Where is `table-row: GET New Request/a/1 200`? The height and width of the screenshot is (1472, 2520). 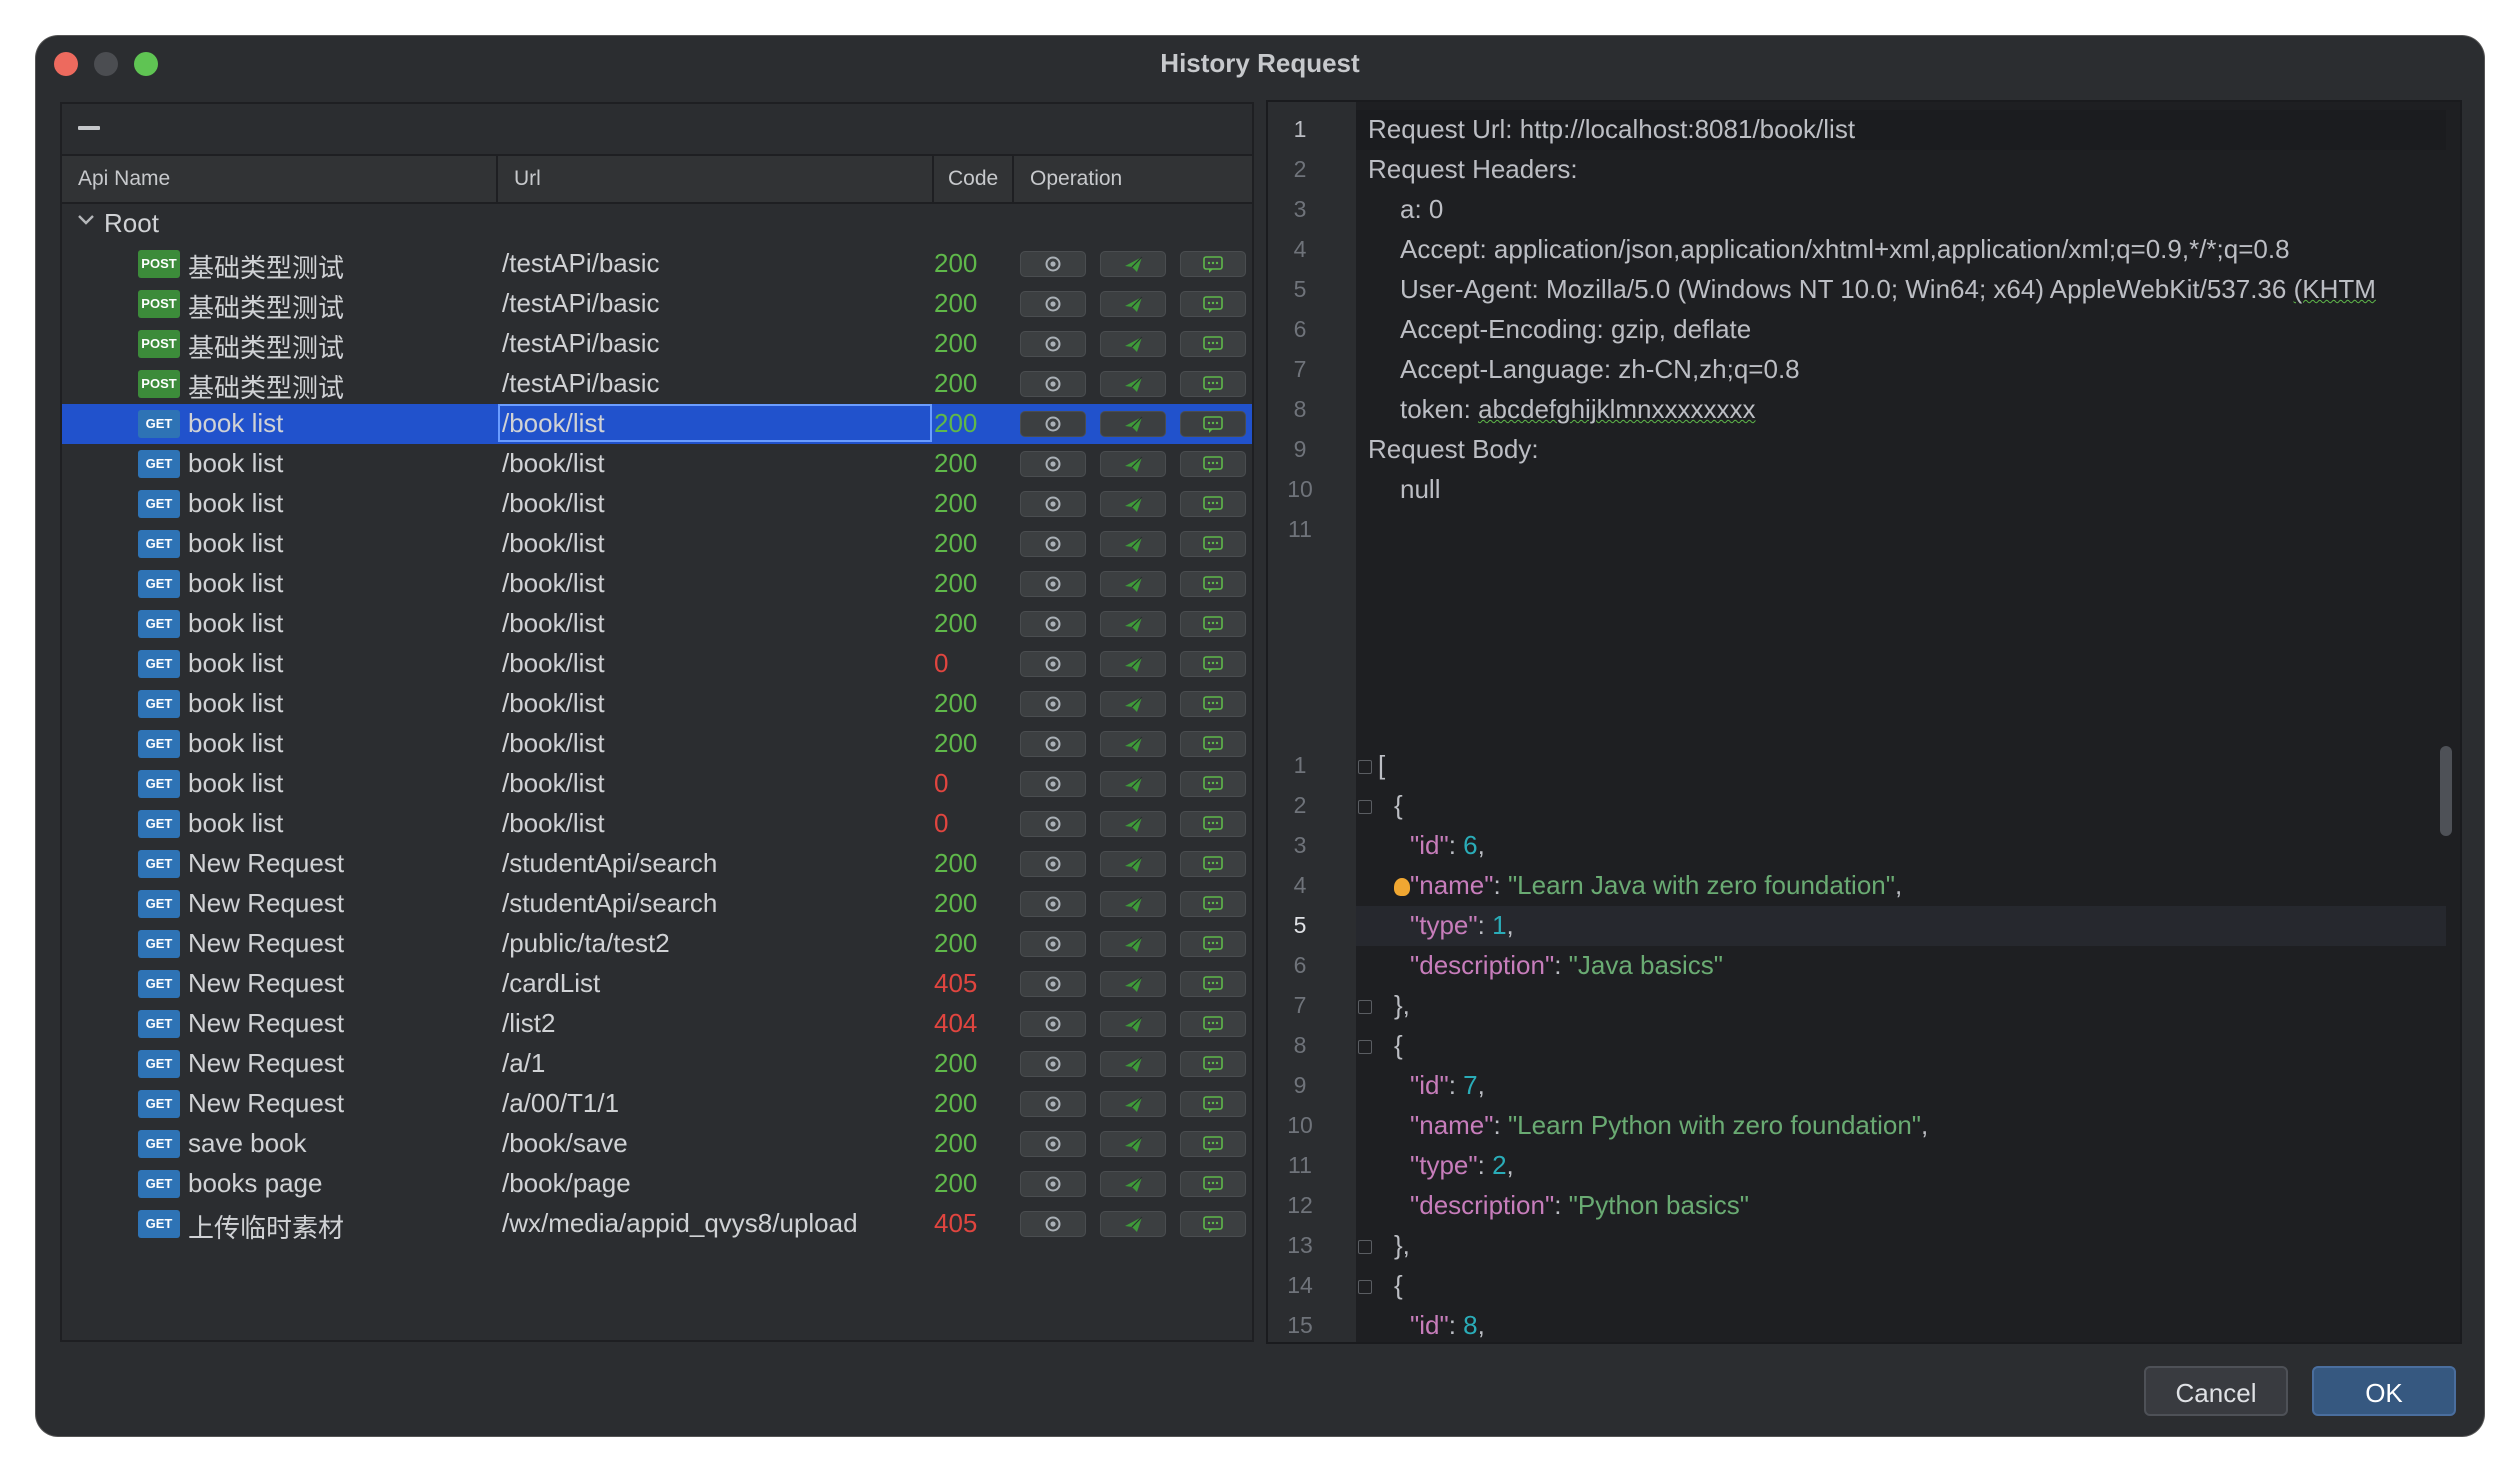 table-row: GET New Request/a/1 200 is located at coordinates (657, 1064).